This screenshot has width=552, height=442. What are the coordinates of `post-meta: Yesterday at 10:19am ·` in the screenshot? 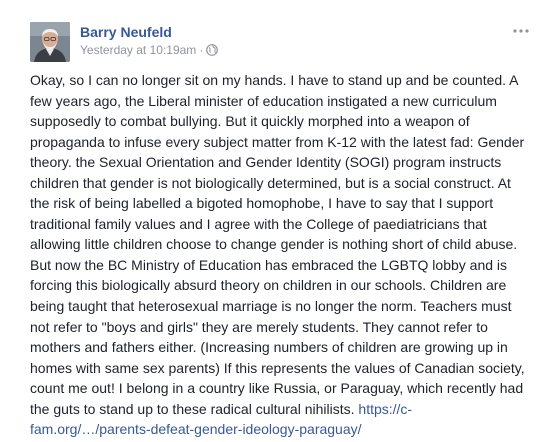 It's located at (149, 50).